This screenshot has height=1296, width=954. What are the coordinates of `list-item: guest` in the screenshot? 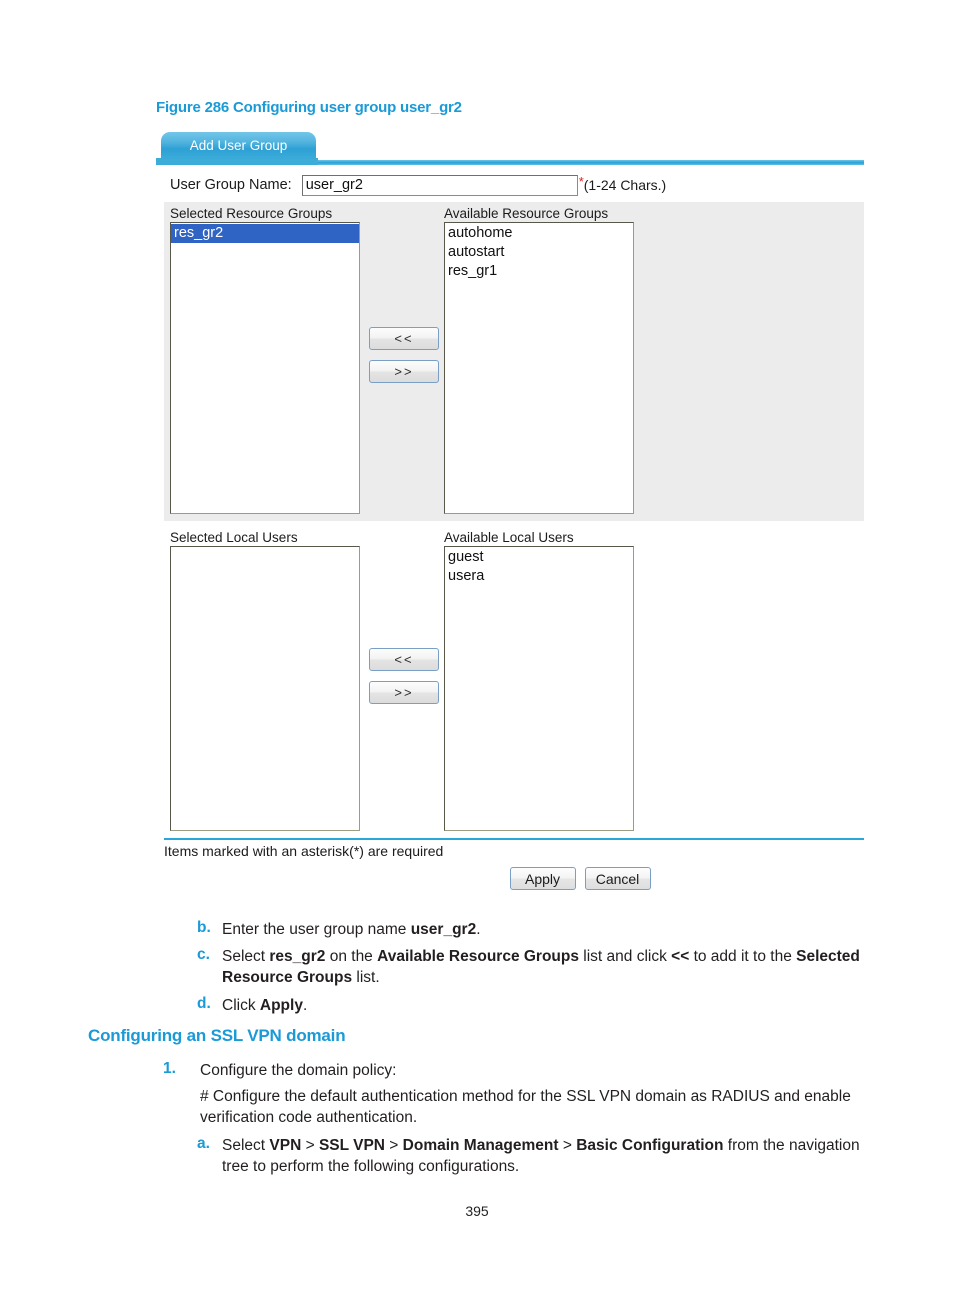 It's located at (539, 557).